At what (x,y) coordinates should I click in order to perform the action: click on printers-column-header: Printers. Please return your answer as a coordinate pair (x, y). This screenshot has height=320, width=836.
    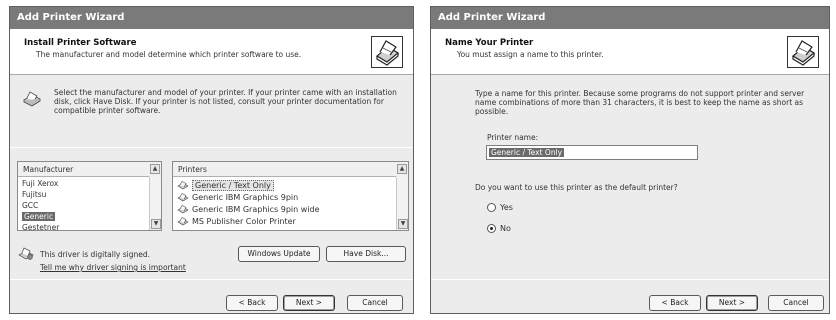
    Looking at the image, I should click on (290, 169).